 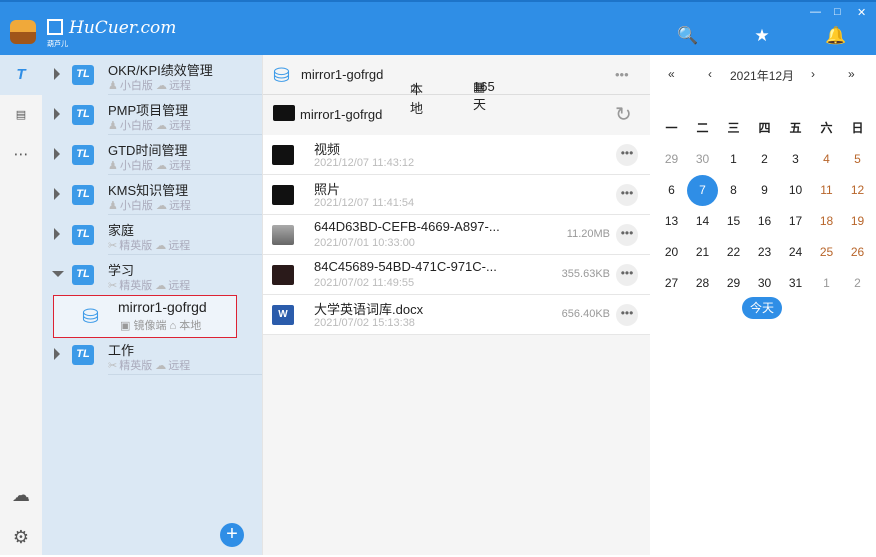 What do you see at coordinates (795, 221) in the screenshot?
I see `calendar-day: 17` at bounding box center [795, 221].